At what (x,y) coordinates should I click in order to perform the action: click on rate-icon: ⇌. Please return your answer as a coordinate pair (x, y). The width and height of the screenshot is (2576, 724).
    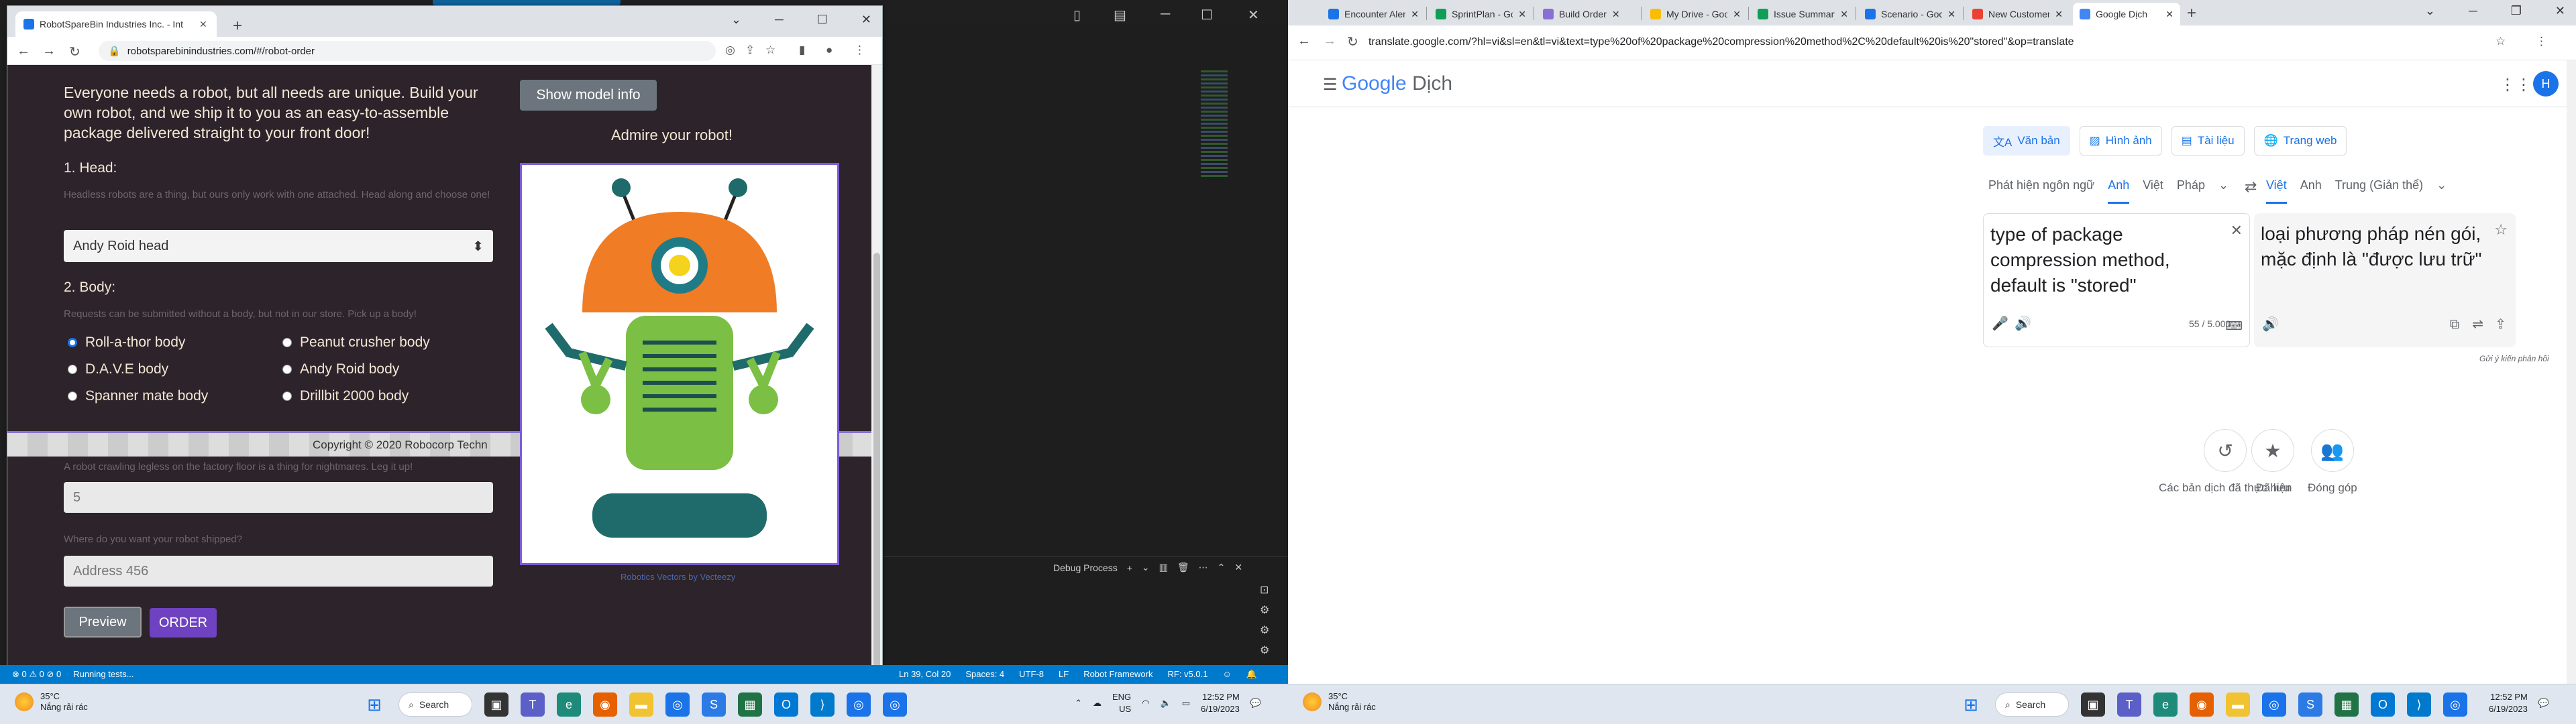
    Looking at the image, I should click on (2477, 324).